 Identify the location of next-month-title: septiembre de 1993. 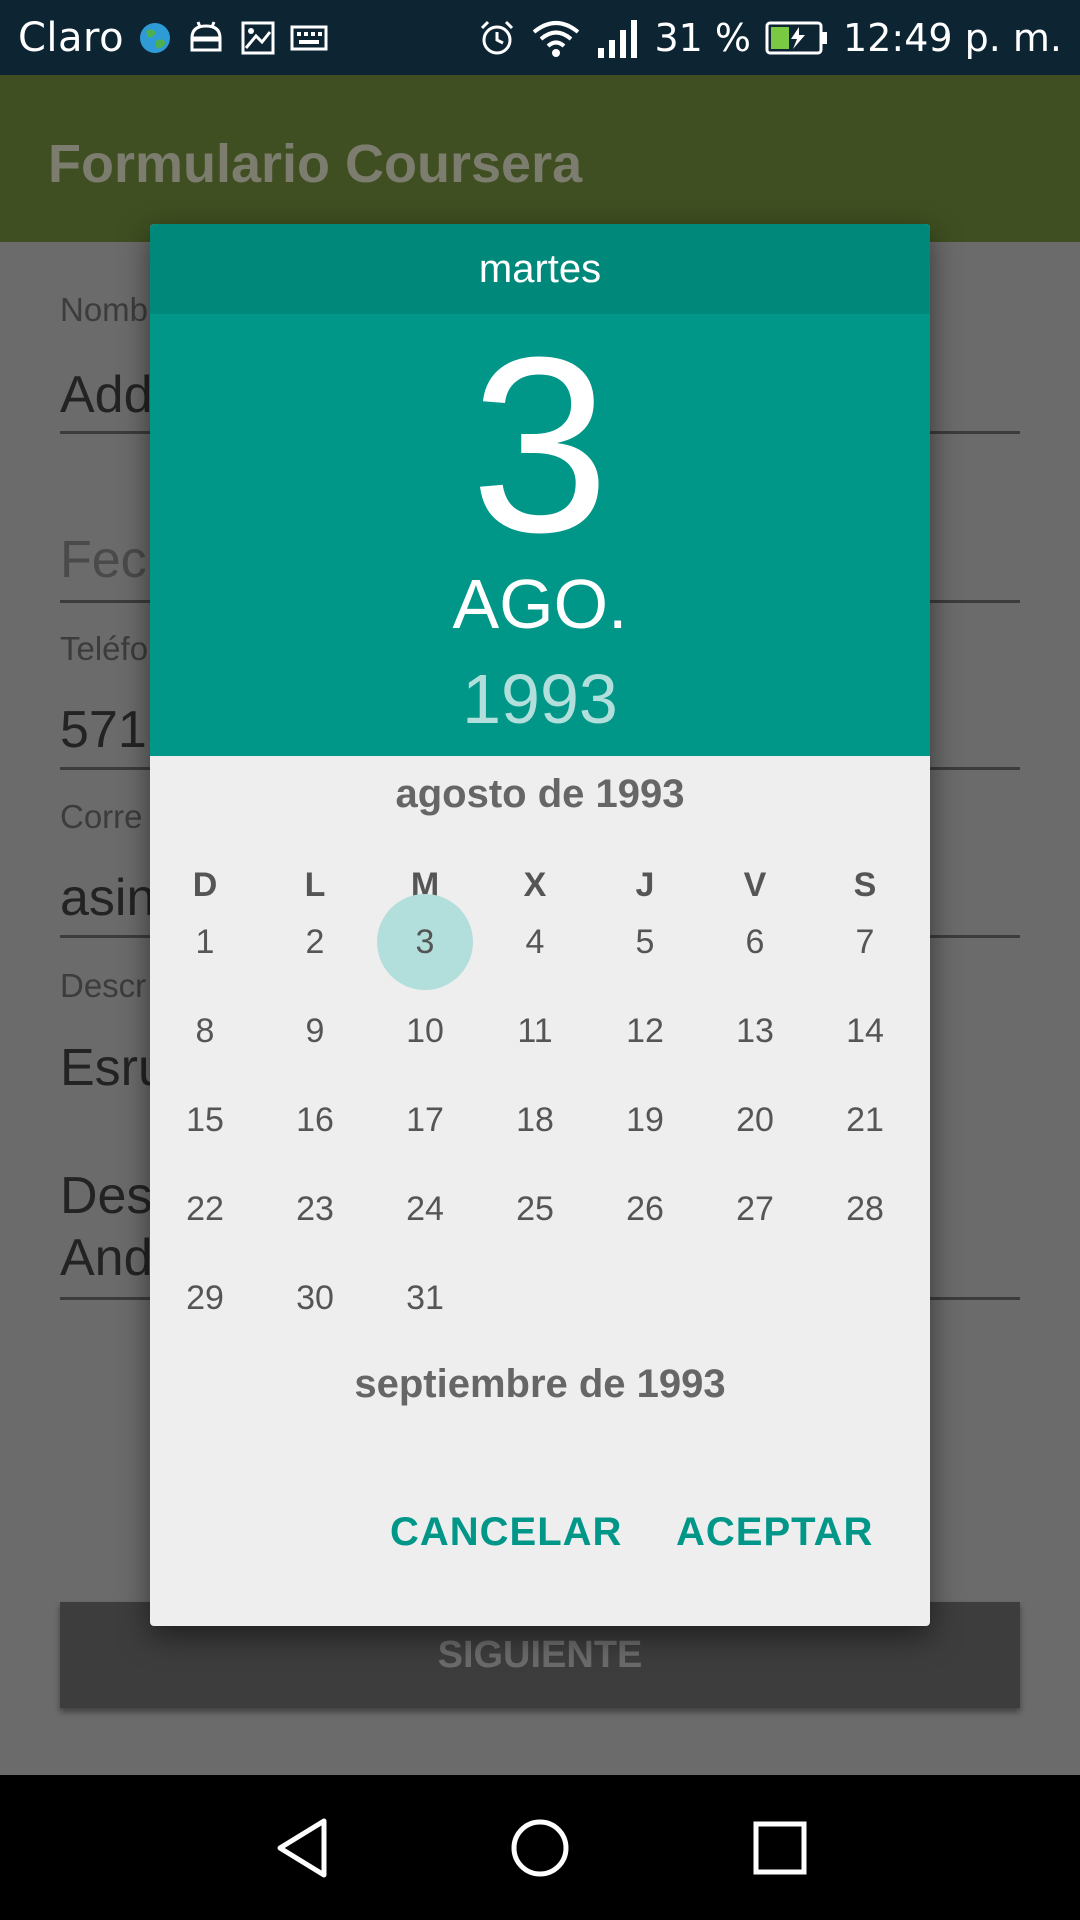
(540, 1384).